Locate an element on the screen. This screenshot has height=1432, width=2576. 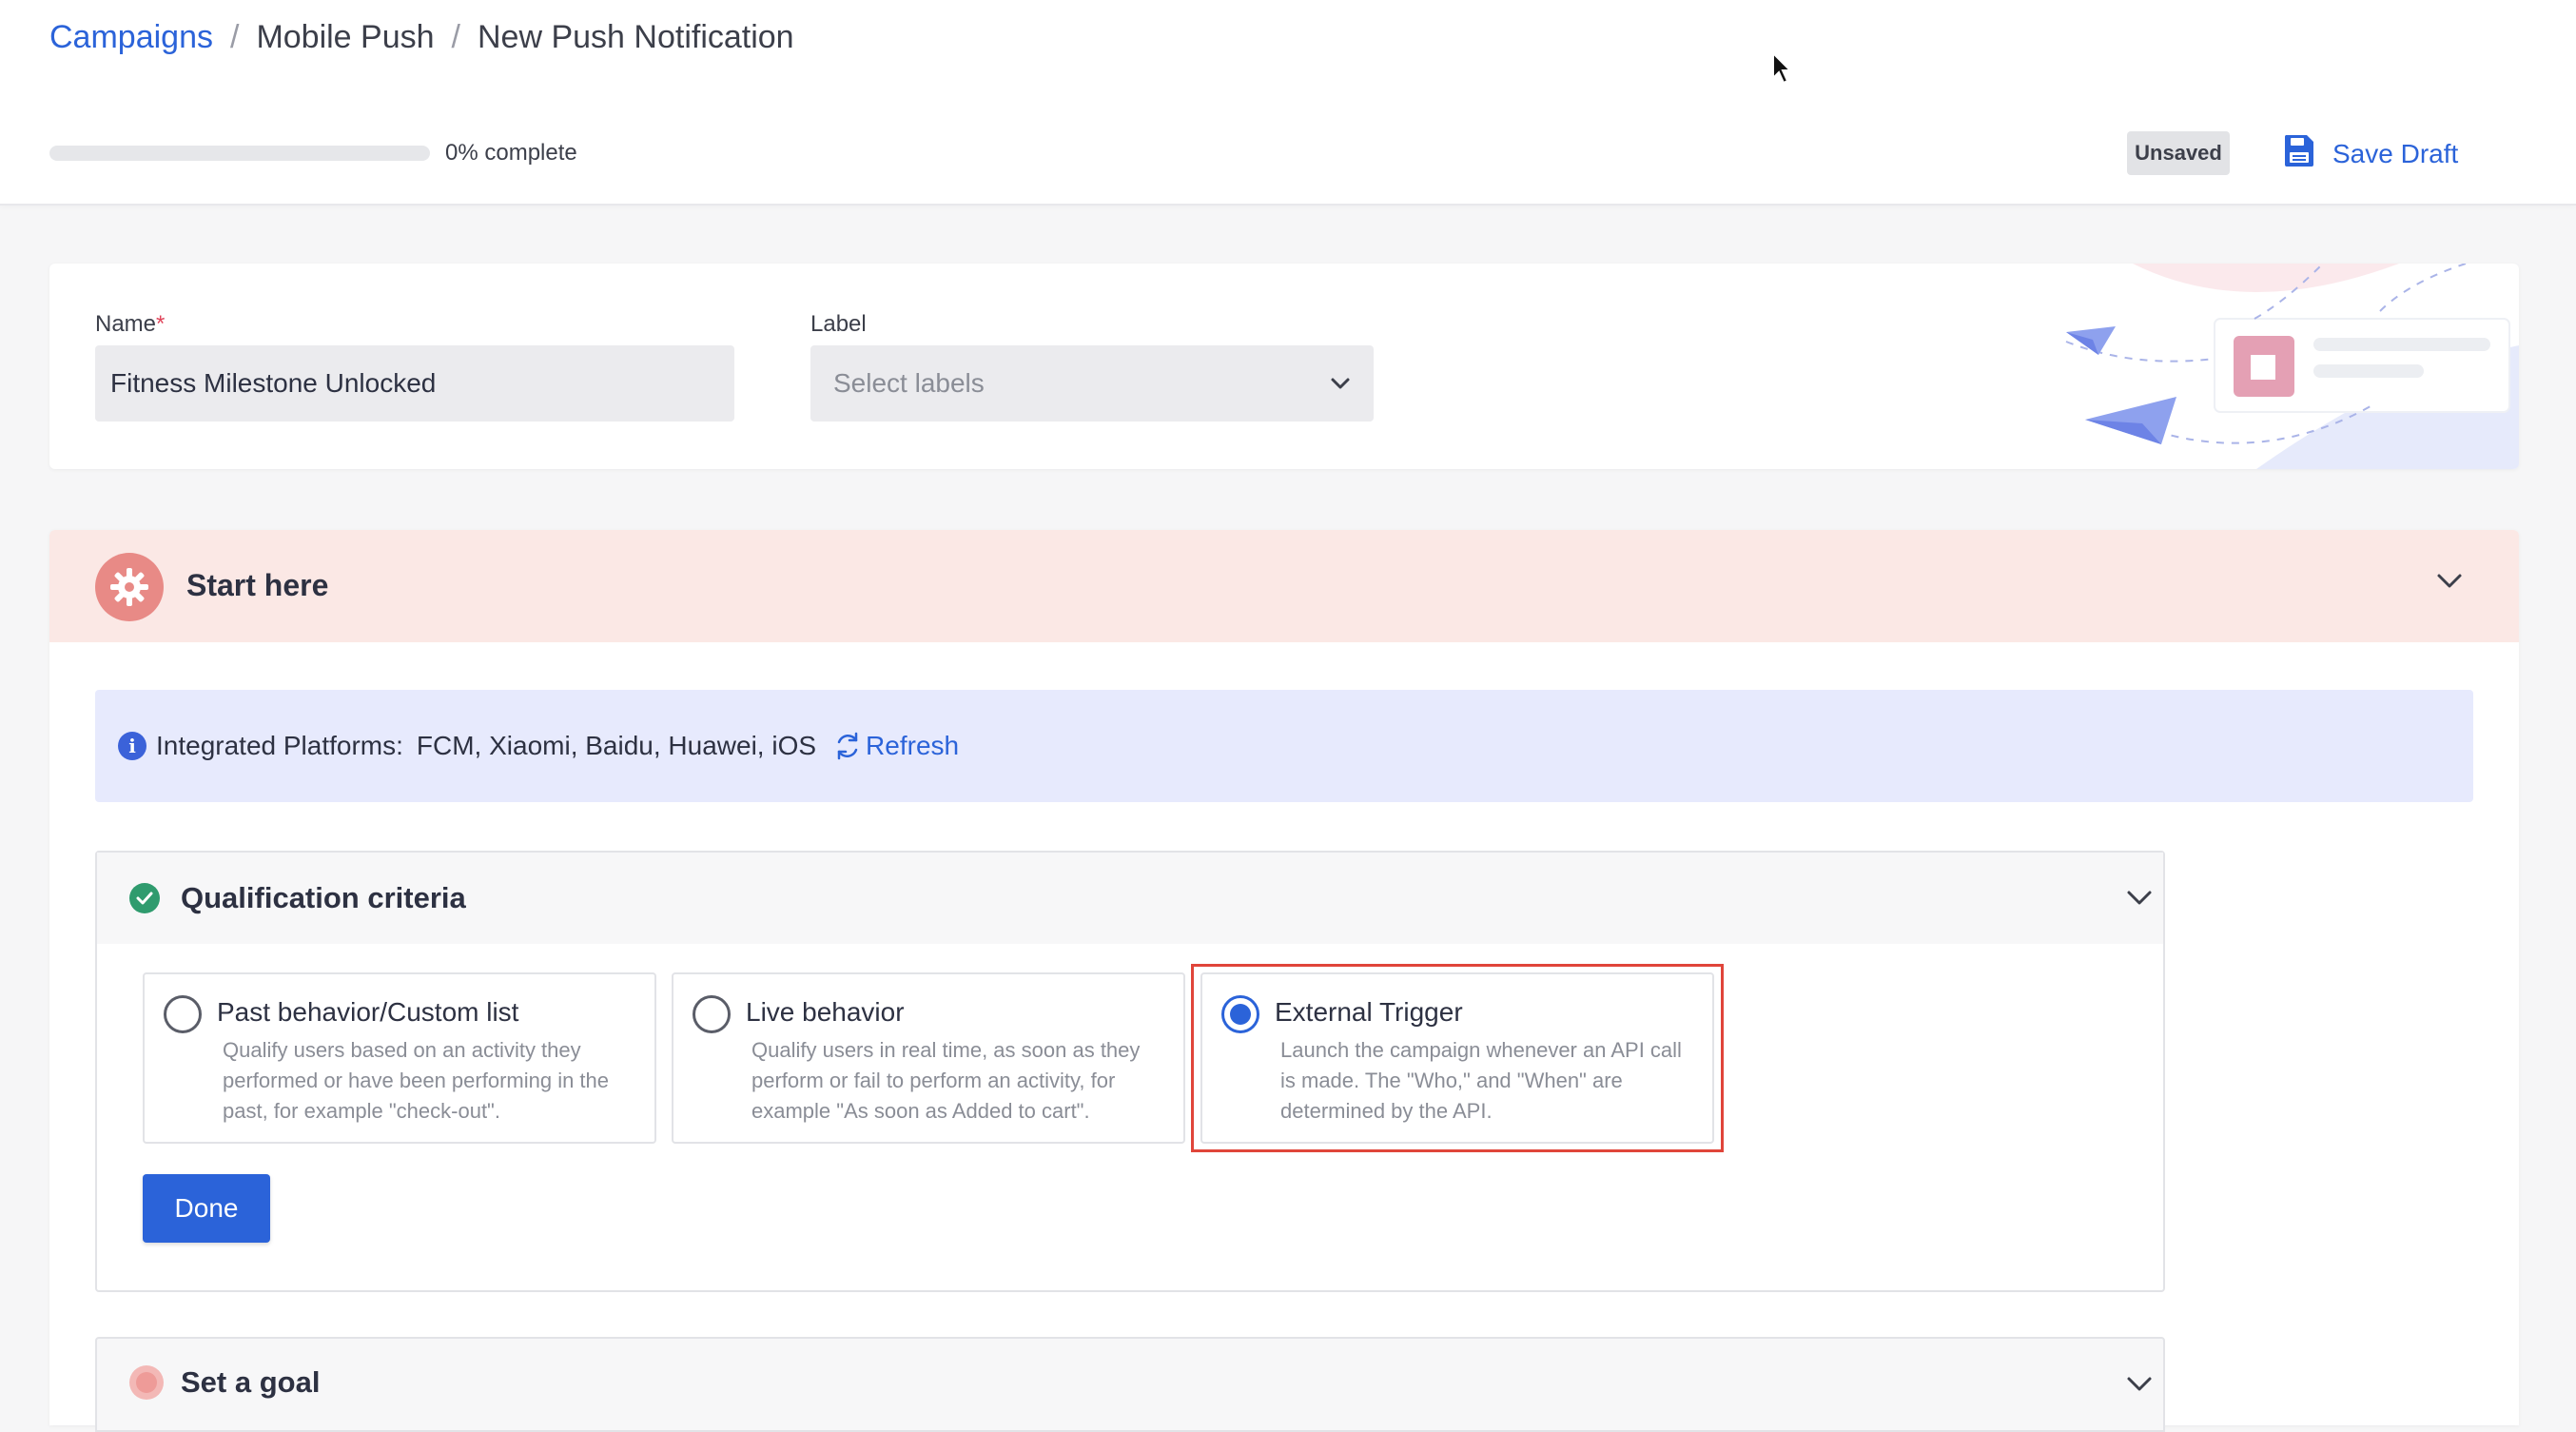
campaign-info-card: Name* Label Select labels is located at coordinates (1284, 366).